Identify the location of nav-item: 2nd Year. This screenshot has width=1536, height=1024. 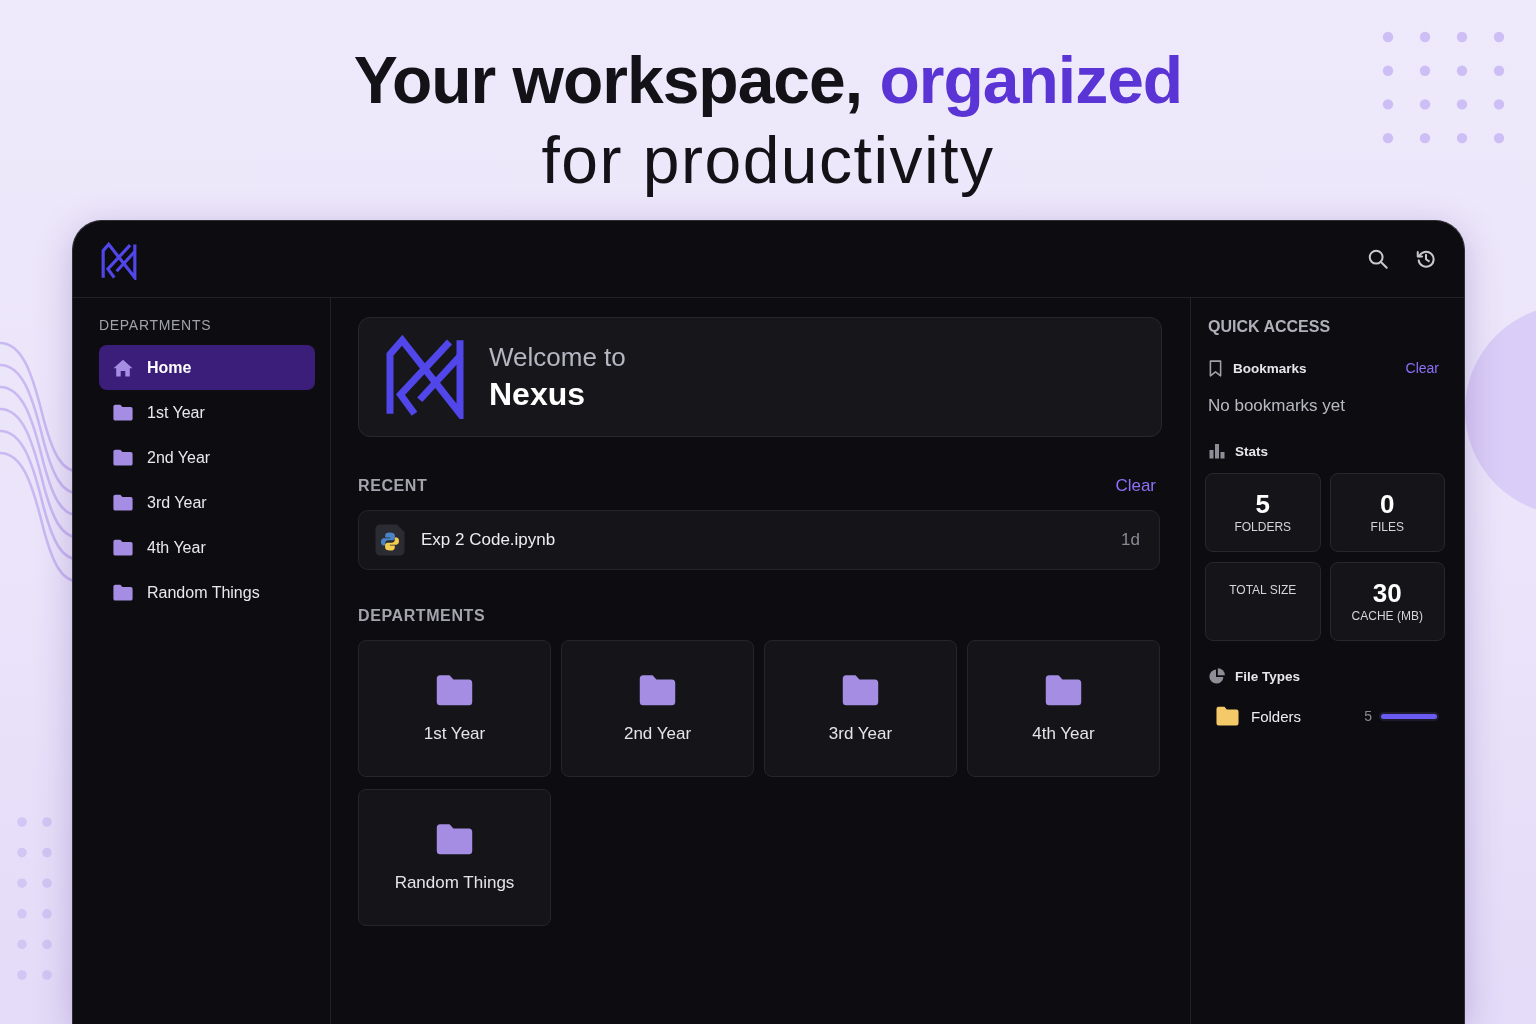
(207, 457).